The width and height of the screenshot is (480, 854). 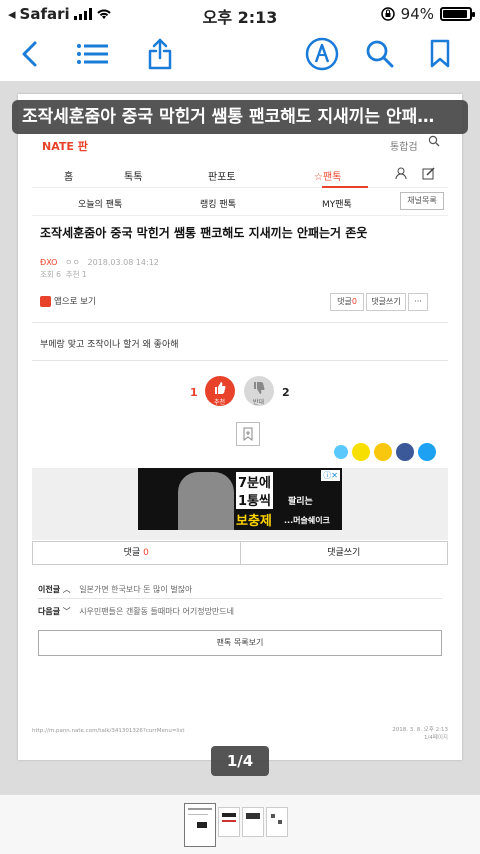 What do you see at coordinates (132, 553) in the screenshot?
I see `tab-comments-label: 댓글` at bounding box center [132, 553].